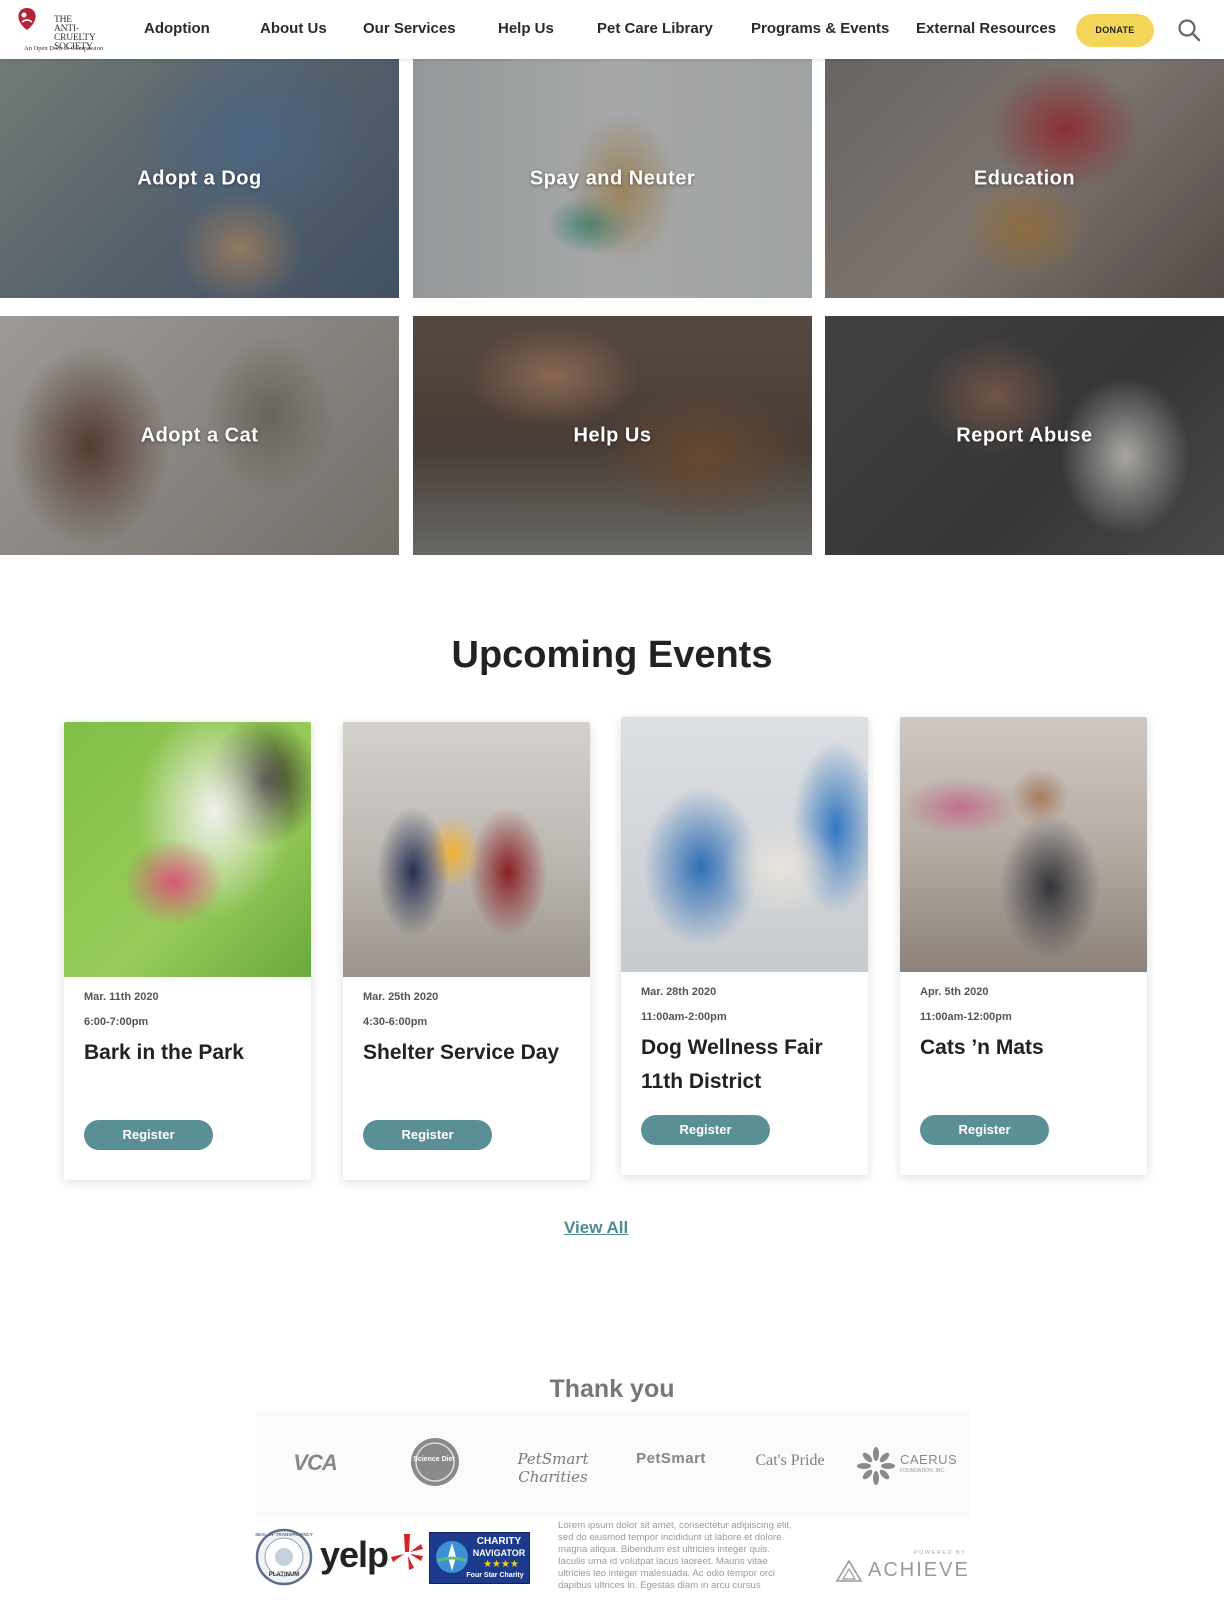 The height and width of the screenshot is (1623, 1224). What do you see at coordinates (461, 1052) in the screenshot?
I see `event-title: Shelter Service Day` at bounding box center [461, 1052].